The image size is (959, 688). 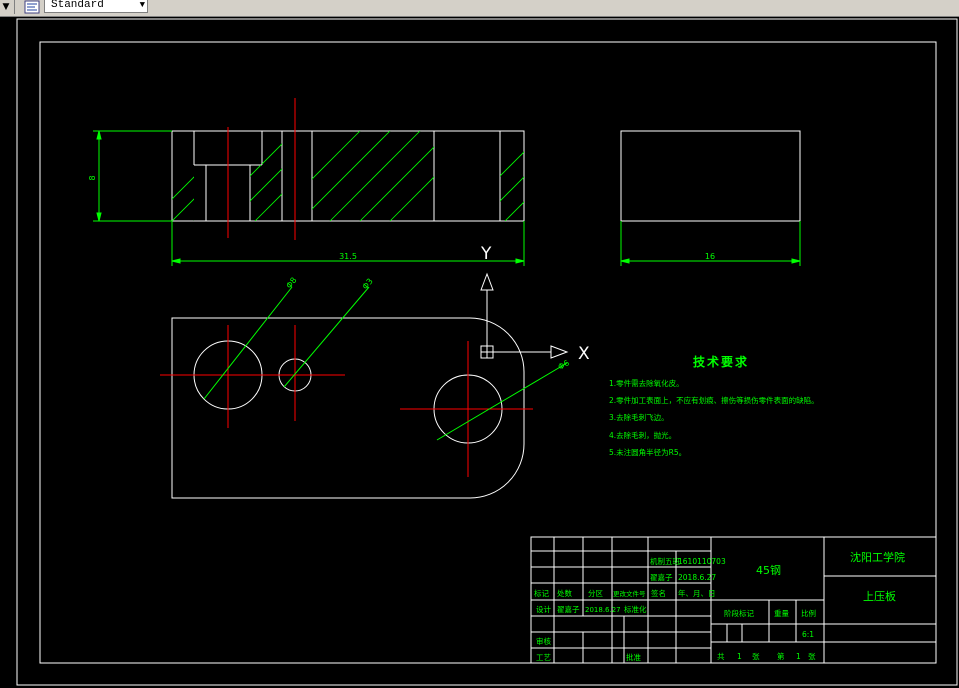 I want to click on material-text: 45钢, so click(x=768, y=570).